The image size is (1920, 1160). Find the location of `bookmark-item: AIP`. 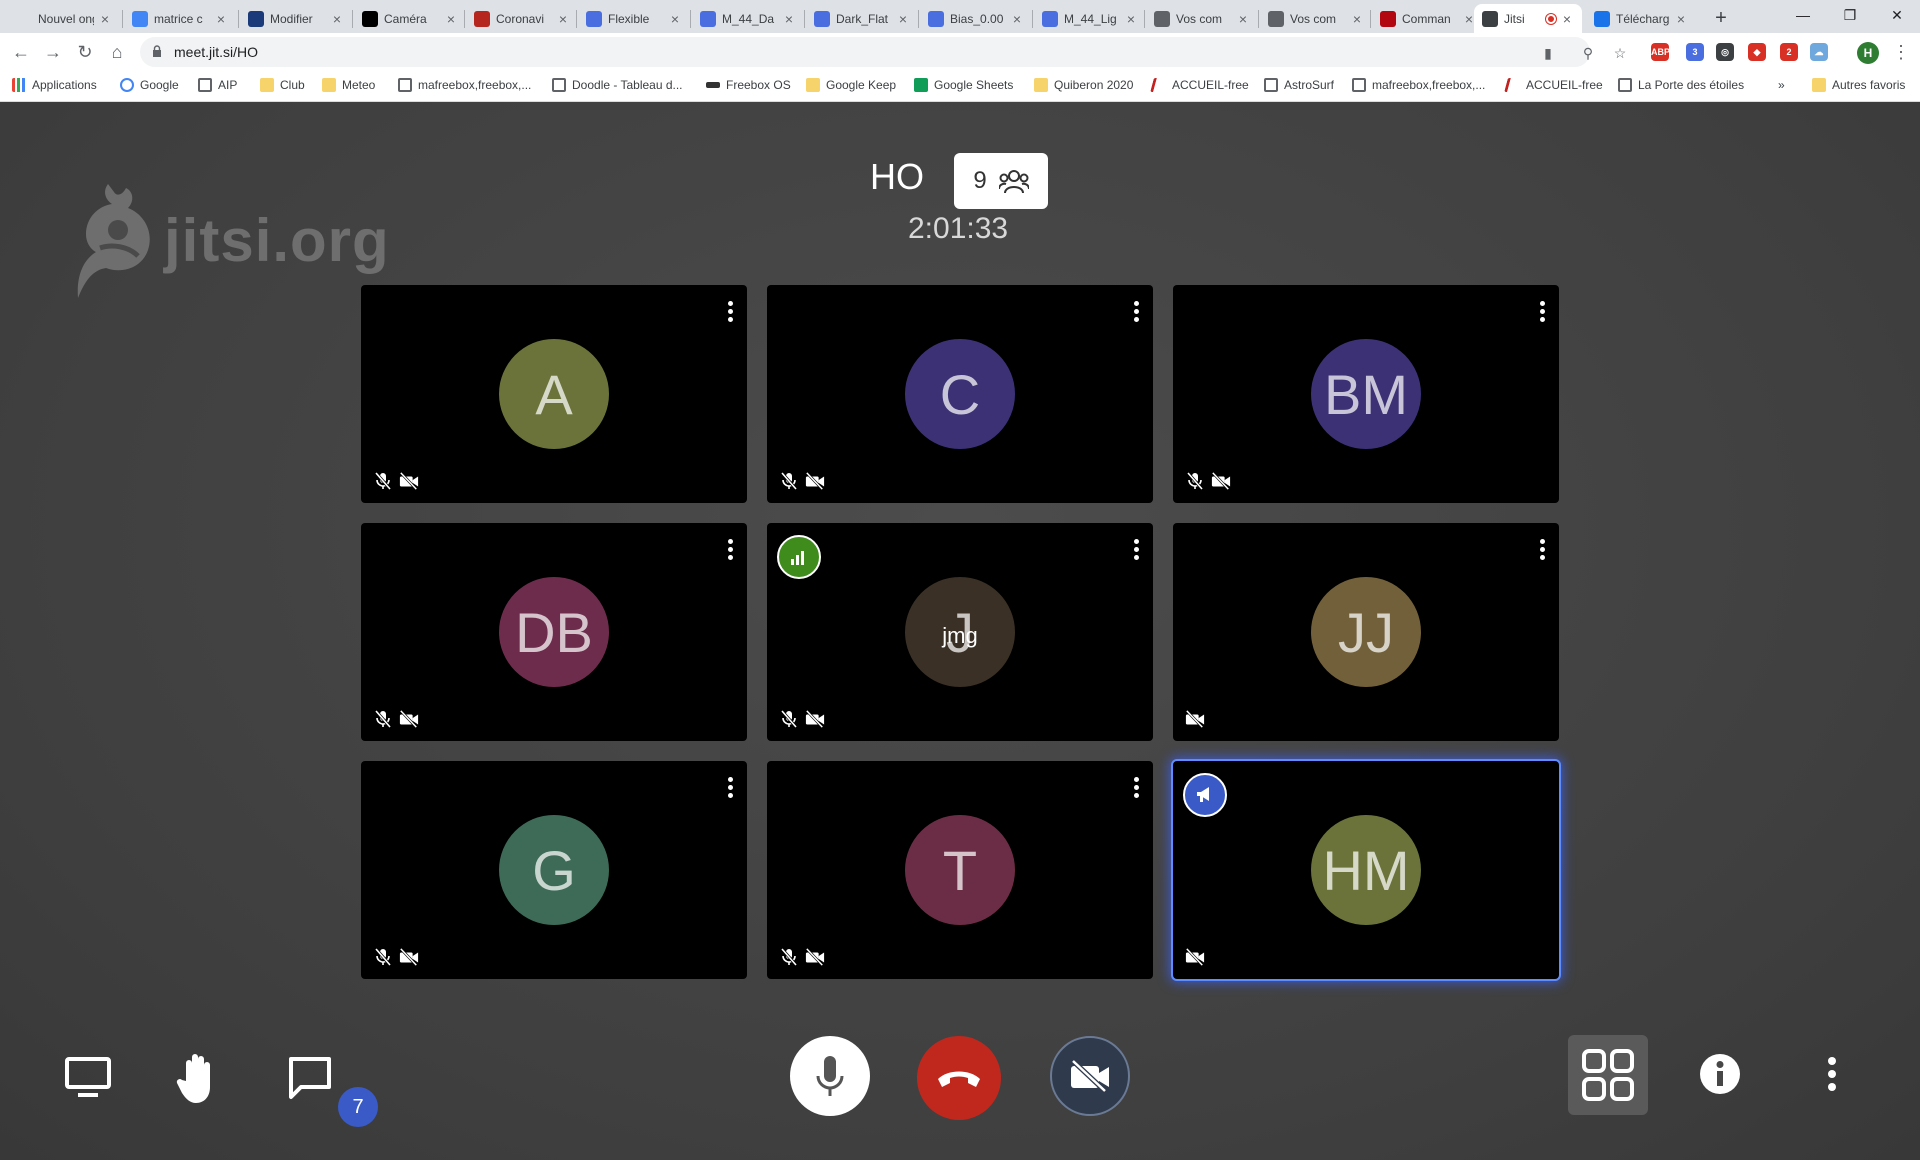

bookmark-item: AIP is located at coordinates (217, 85).